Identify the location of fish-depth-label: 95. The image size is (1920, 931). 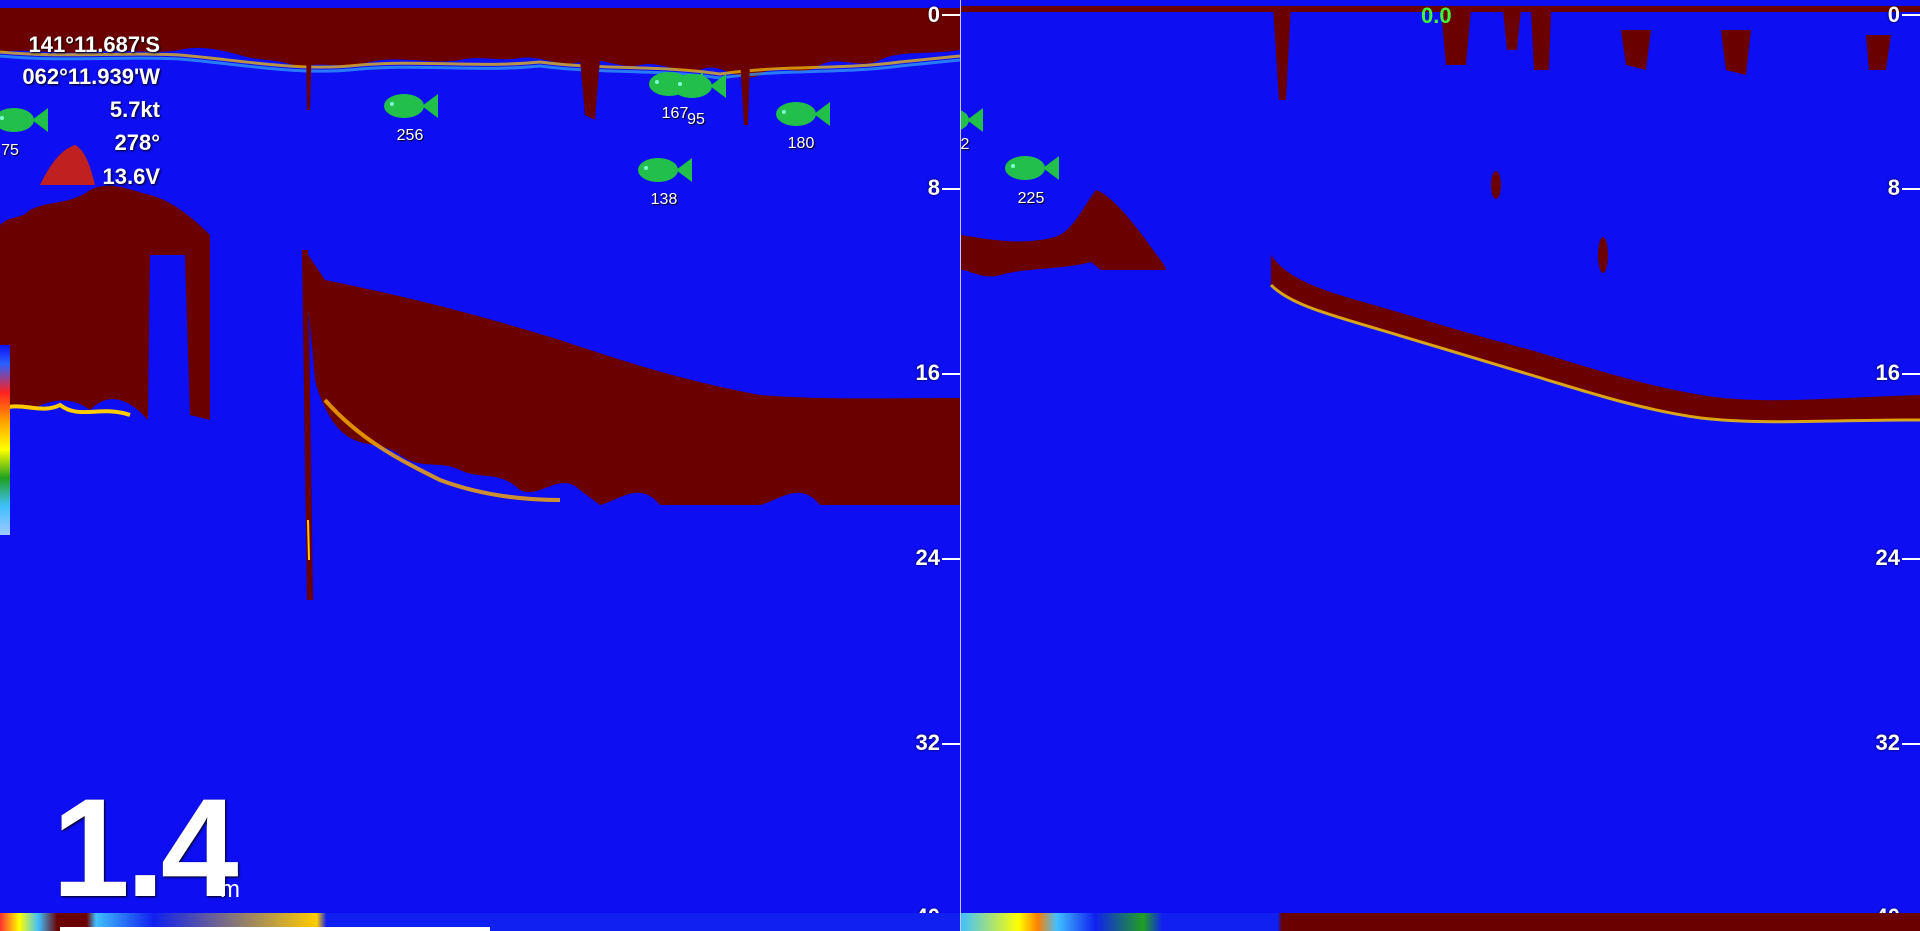
(696, 119).